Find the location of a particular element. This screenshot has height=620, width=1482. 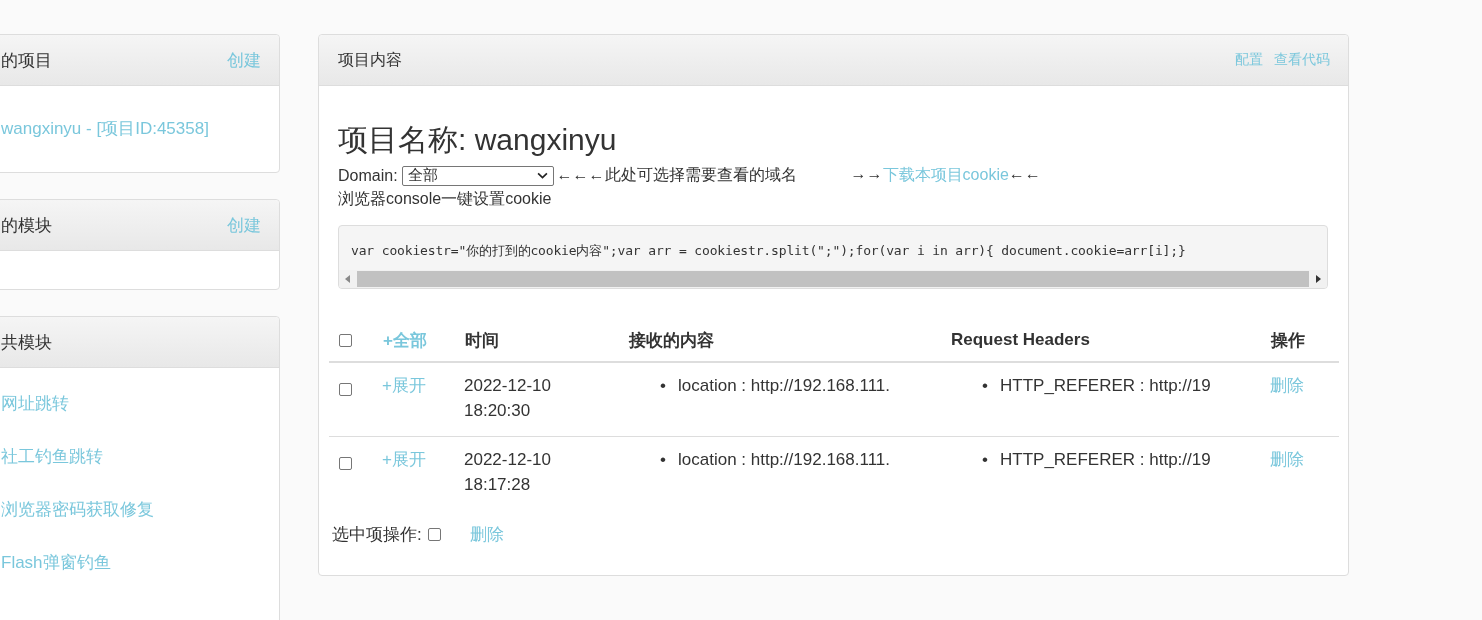

download-link: 下载本项目cookie is located at coordinates (945, 175).